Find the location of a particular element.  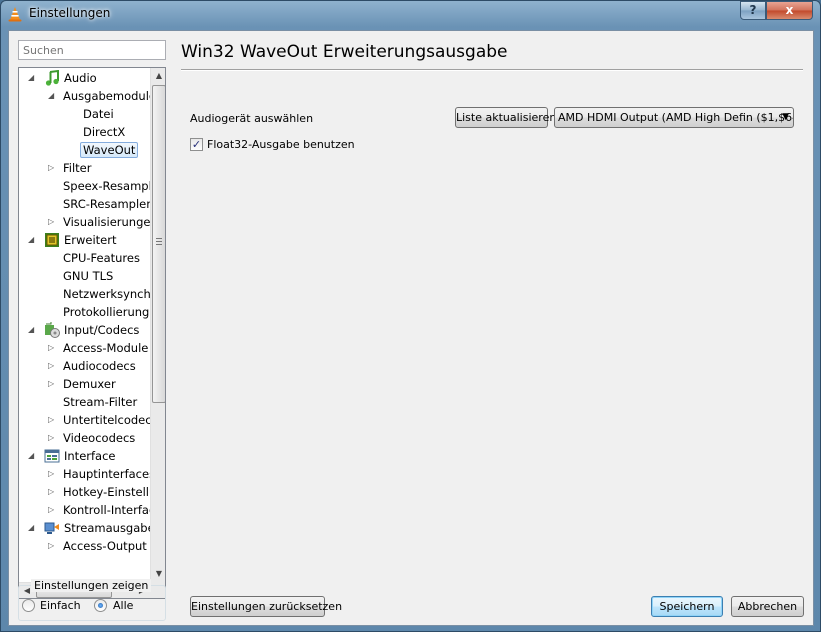

tree-item: ▷ Hauptinterfaces is located at coordinates (84, 474).